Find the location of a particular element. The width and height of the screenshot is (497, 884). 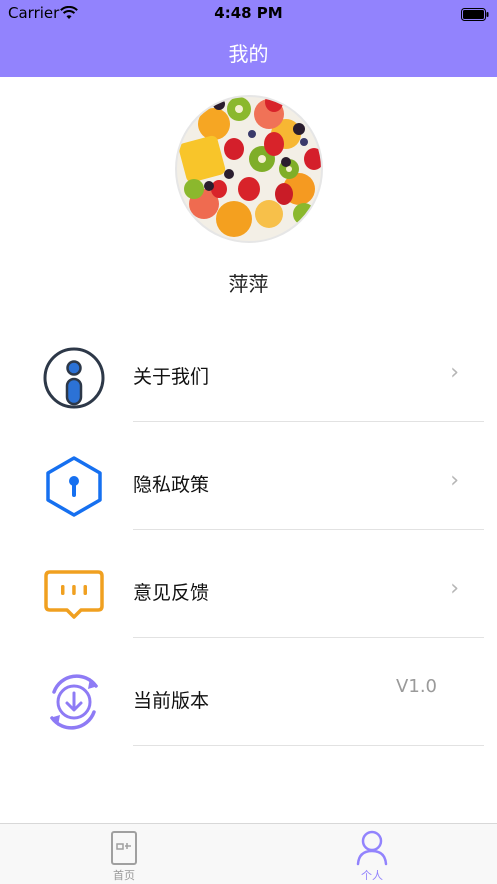

tab-bar: 首页 个人 is located at coordinates (248, 853).